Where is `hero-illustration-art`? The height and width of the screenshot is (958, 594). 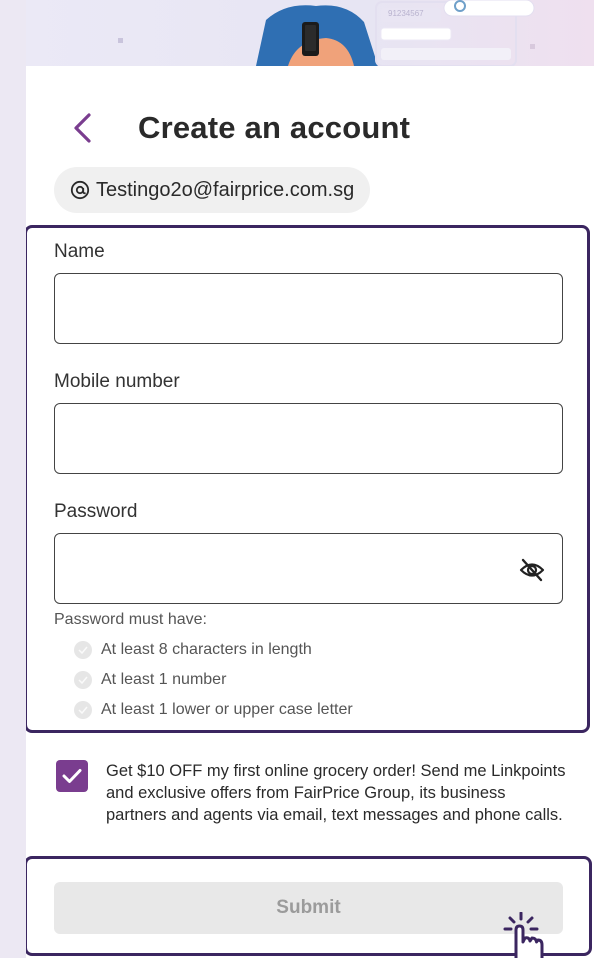
hero-illustration-art is located at coordinates (326, 33).